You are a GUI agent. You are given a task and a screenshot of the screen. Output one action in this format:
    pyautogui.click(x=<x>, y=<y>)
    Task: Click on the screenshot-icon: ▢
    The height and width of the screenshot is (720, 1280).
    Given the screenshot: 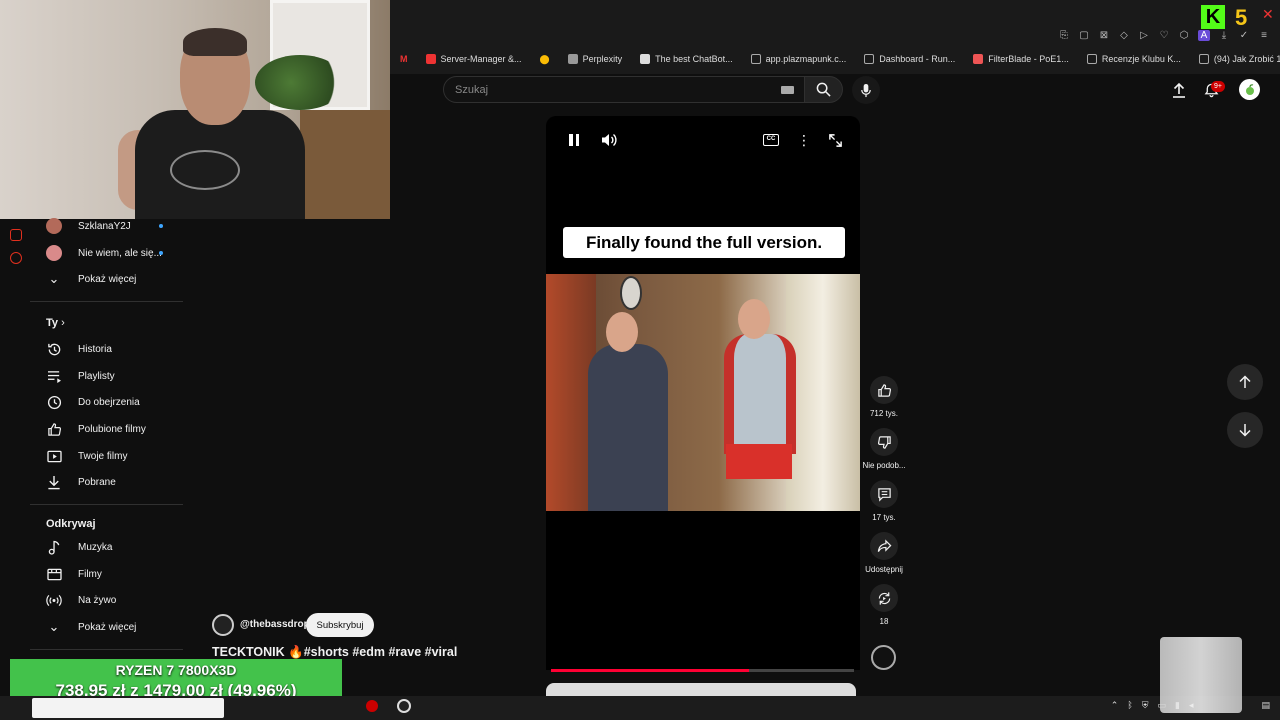 What is the action you would take?
    pyautogui.click(x=1084, y=35)
    